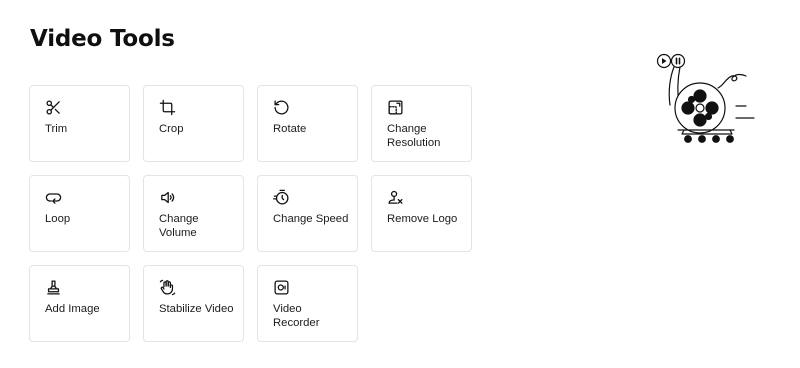  What do you see at coordinates (290, 129) in the screenshot?
I see `tool-label: Rotate` at bounding box center [290, 129].